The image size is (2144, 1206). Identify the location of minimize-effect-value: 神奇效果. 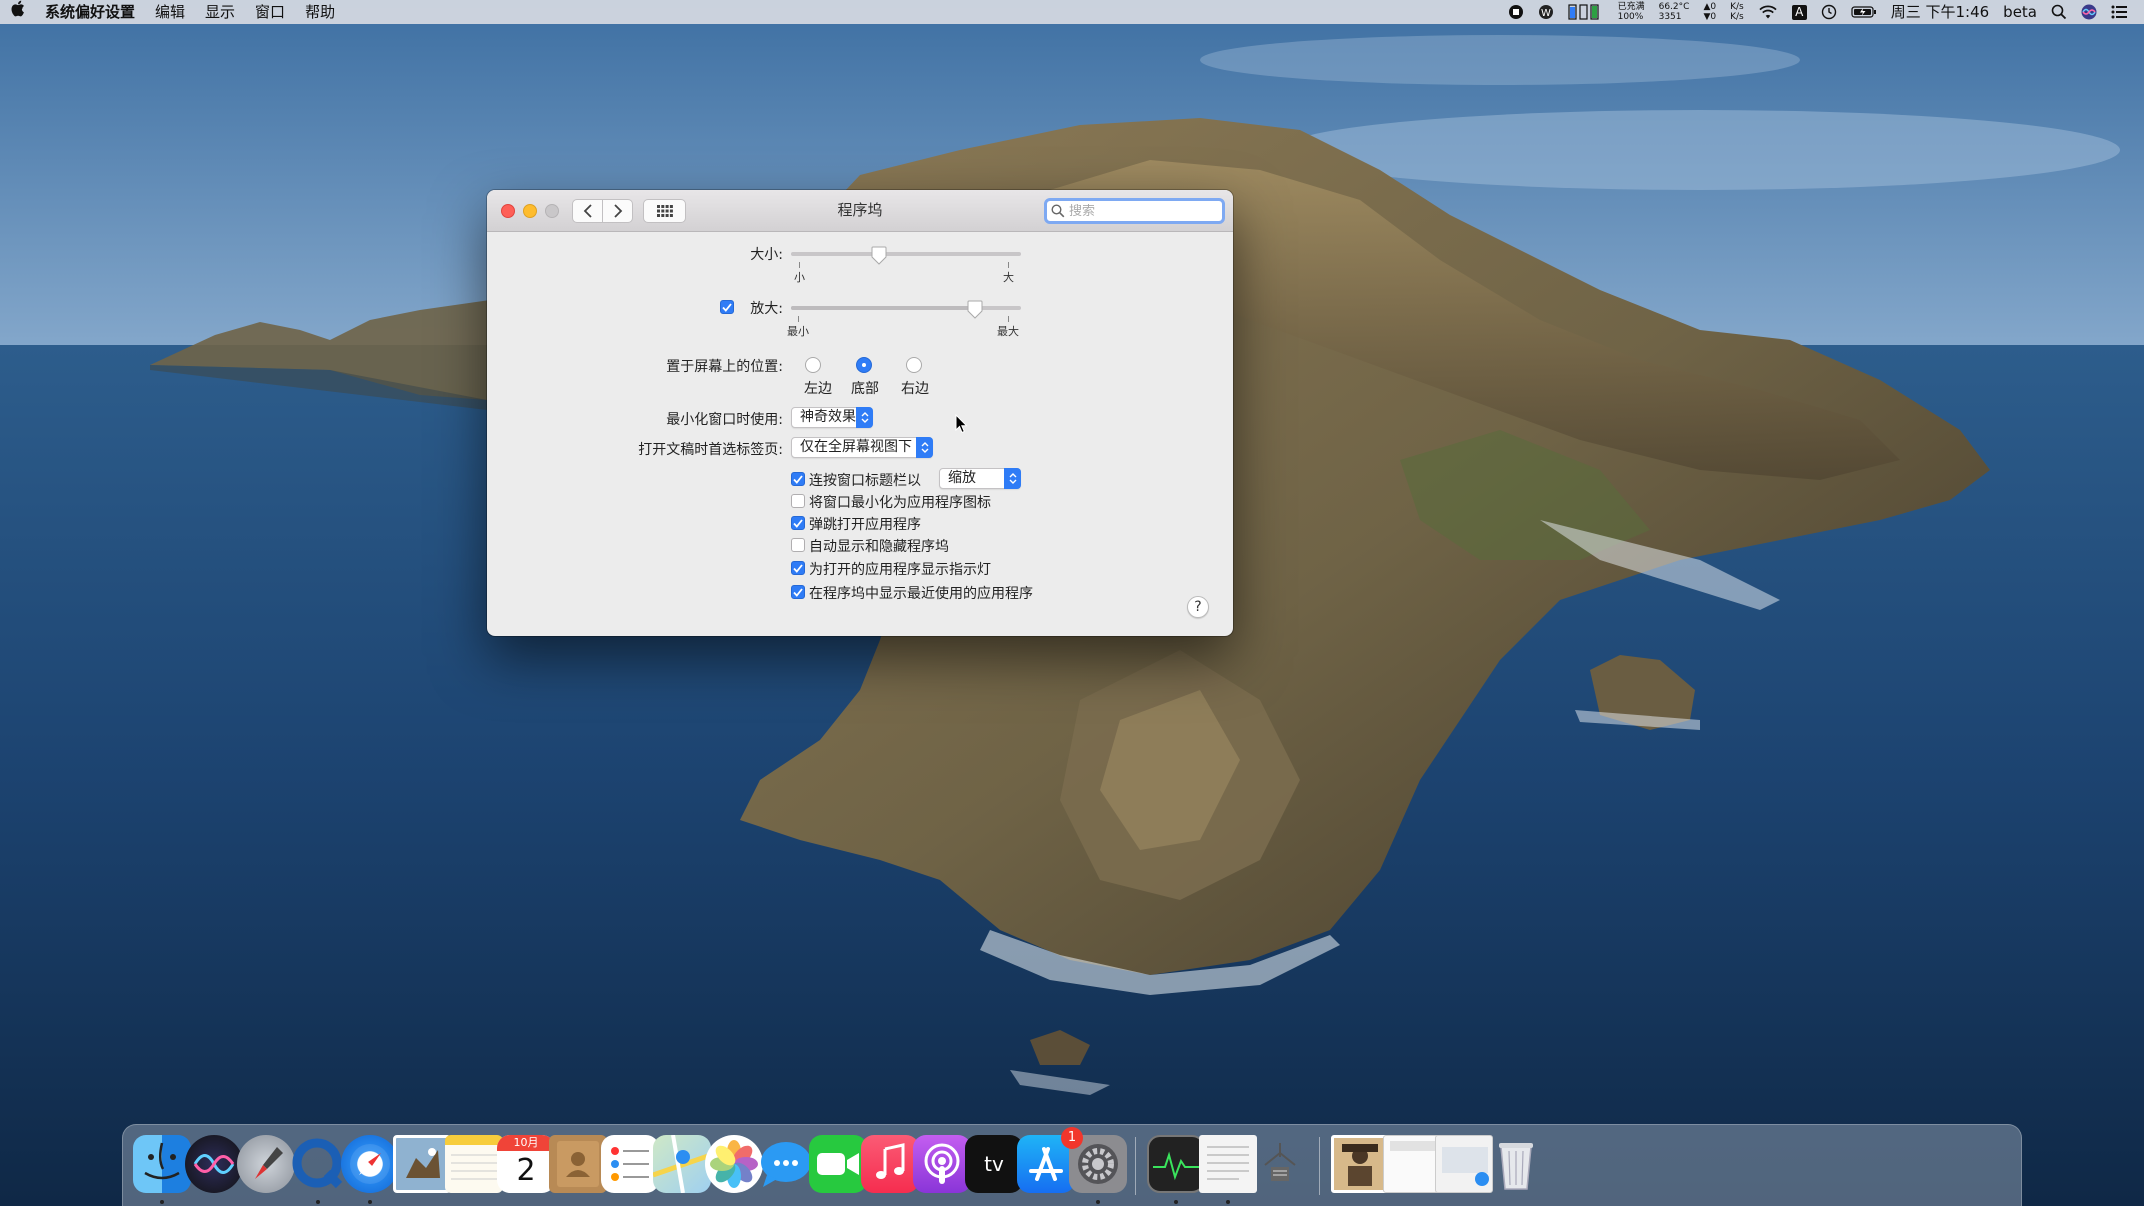
(828, 417).